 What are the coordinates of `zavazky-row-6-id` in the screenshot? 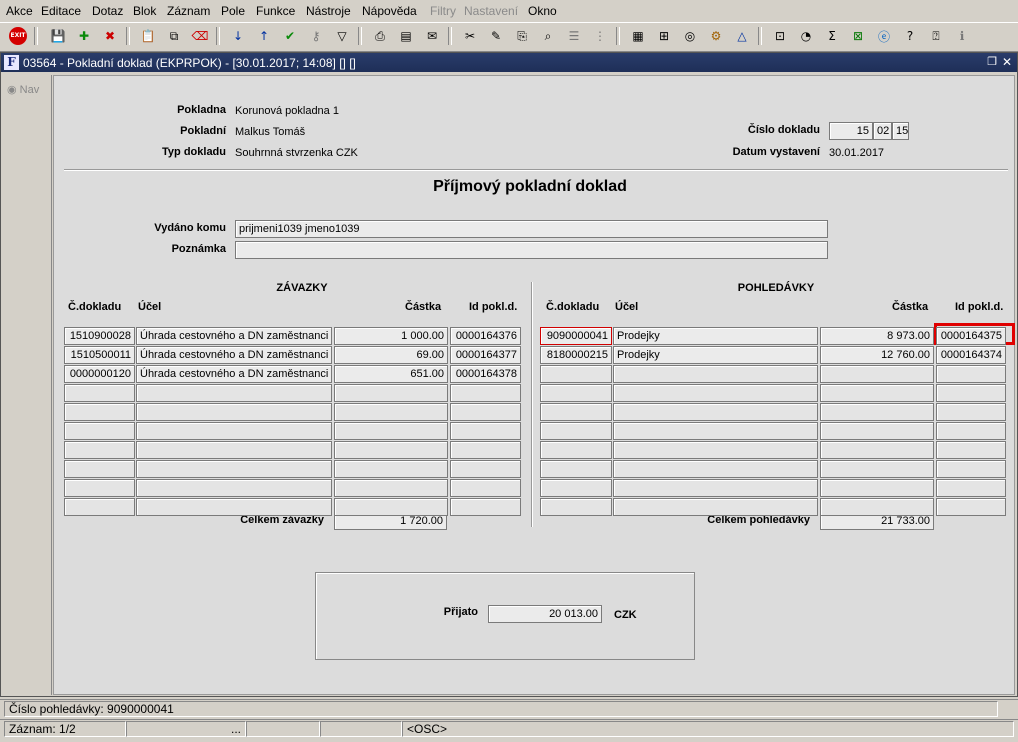 It's located at (485, 431).